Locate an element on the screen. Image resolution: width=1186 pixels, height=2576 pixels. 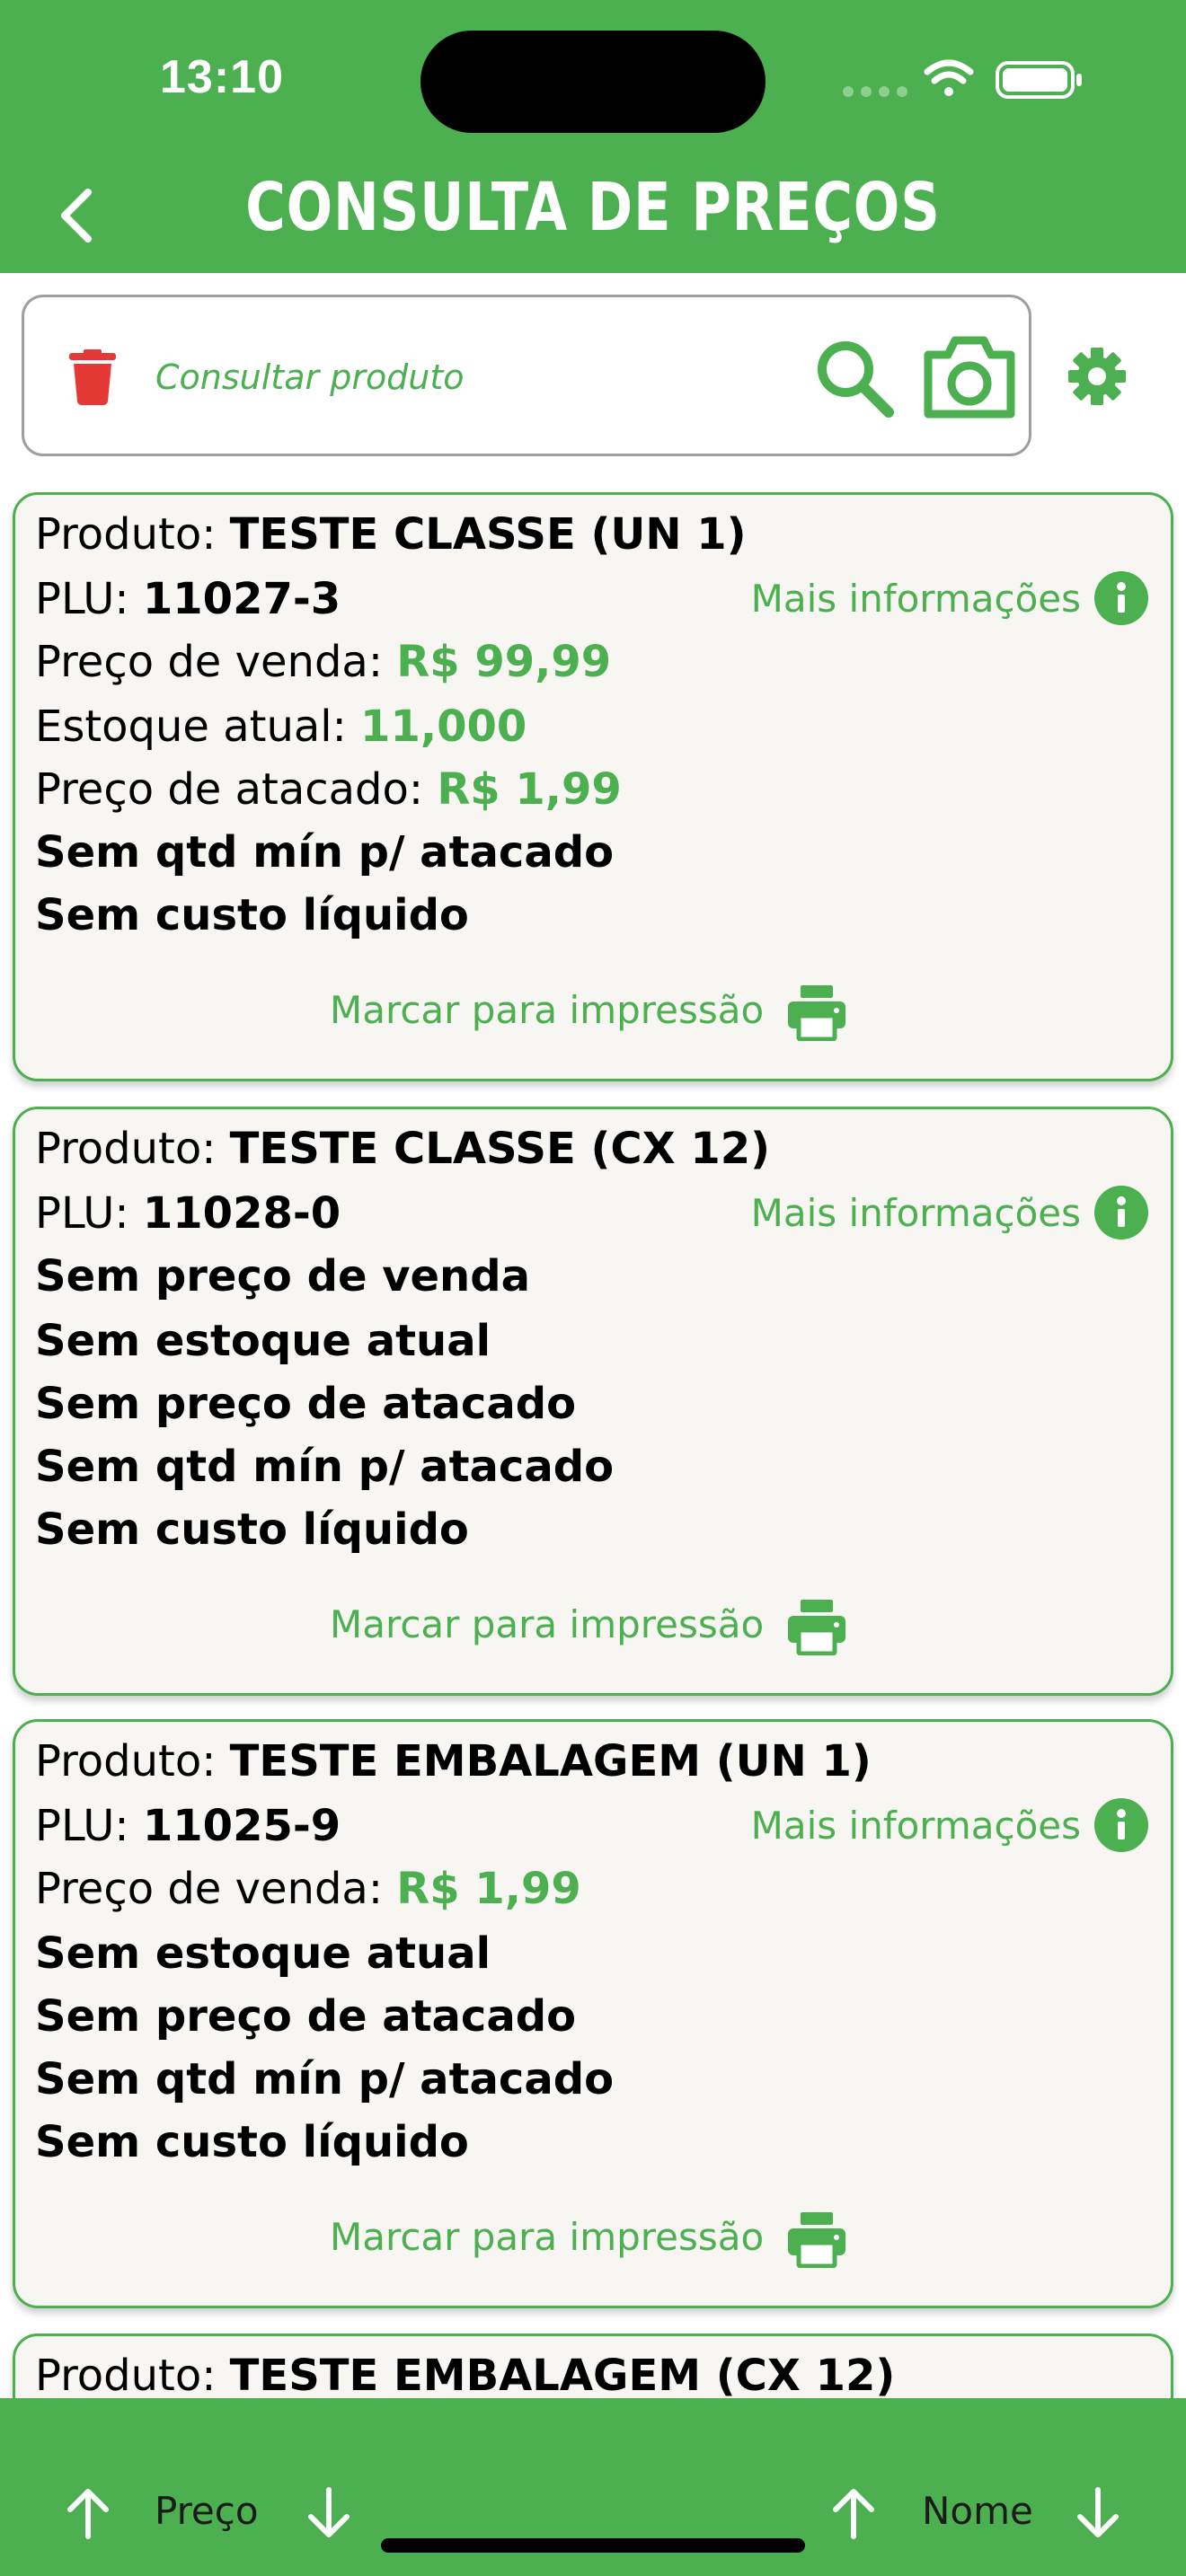
plu-line: PLU: 11027-3 is located at coordinates (188, 599).